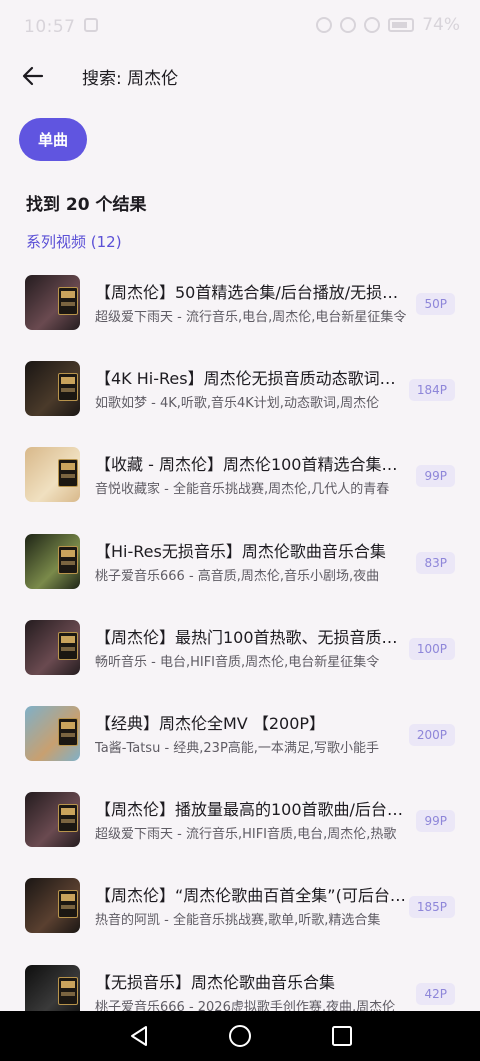 The width and height of the screenshot is (480, 1061). I want to click on signal-icon, so click(348, 25).